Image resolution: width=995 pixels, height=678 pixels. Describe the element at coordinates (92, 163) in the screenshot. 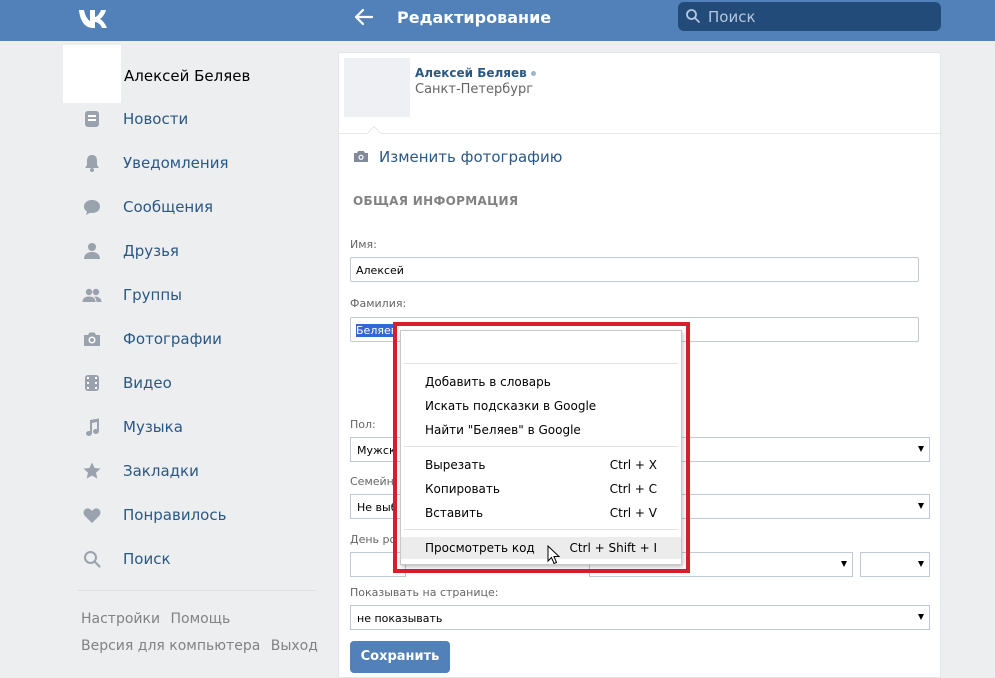

I see `bell-icon` at that location.